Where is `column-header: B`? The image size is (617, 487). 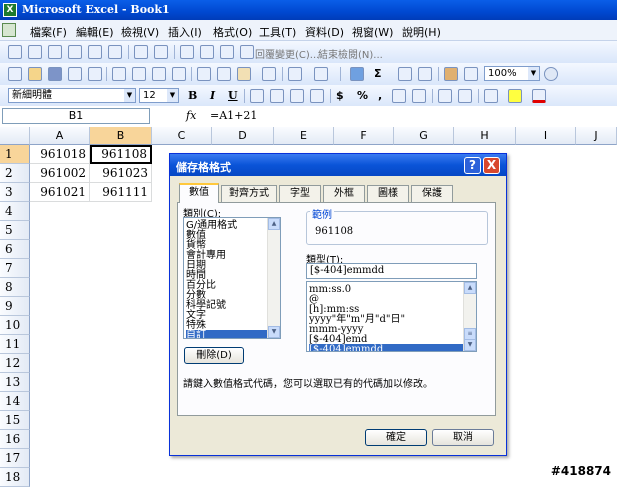
column-header: B is located at coordinates (121, 136).